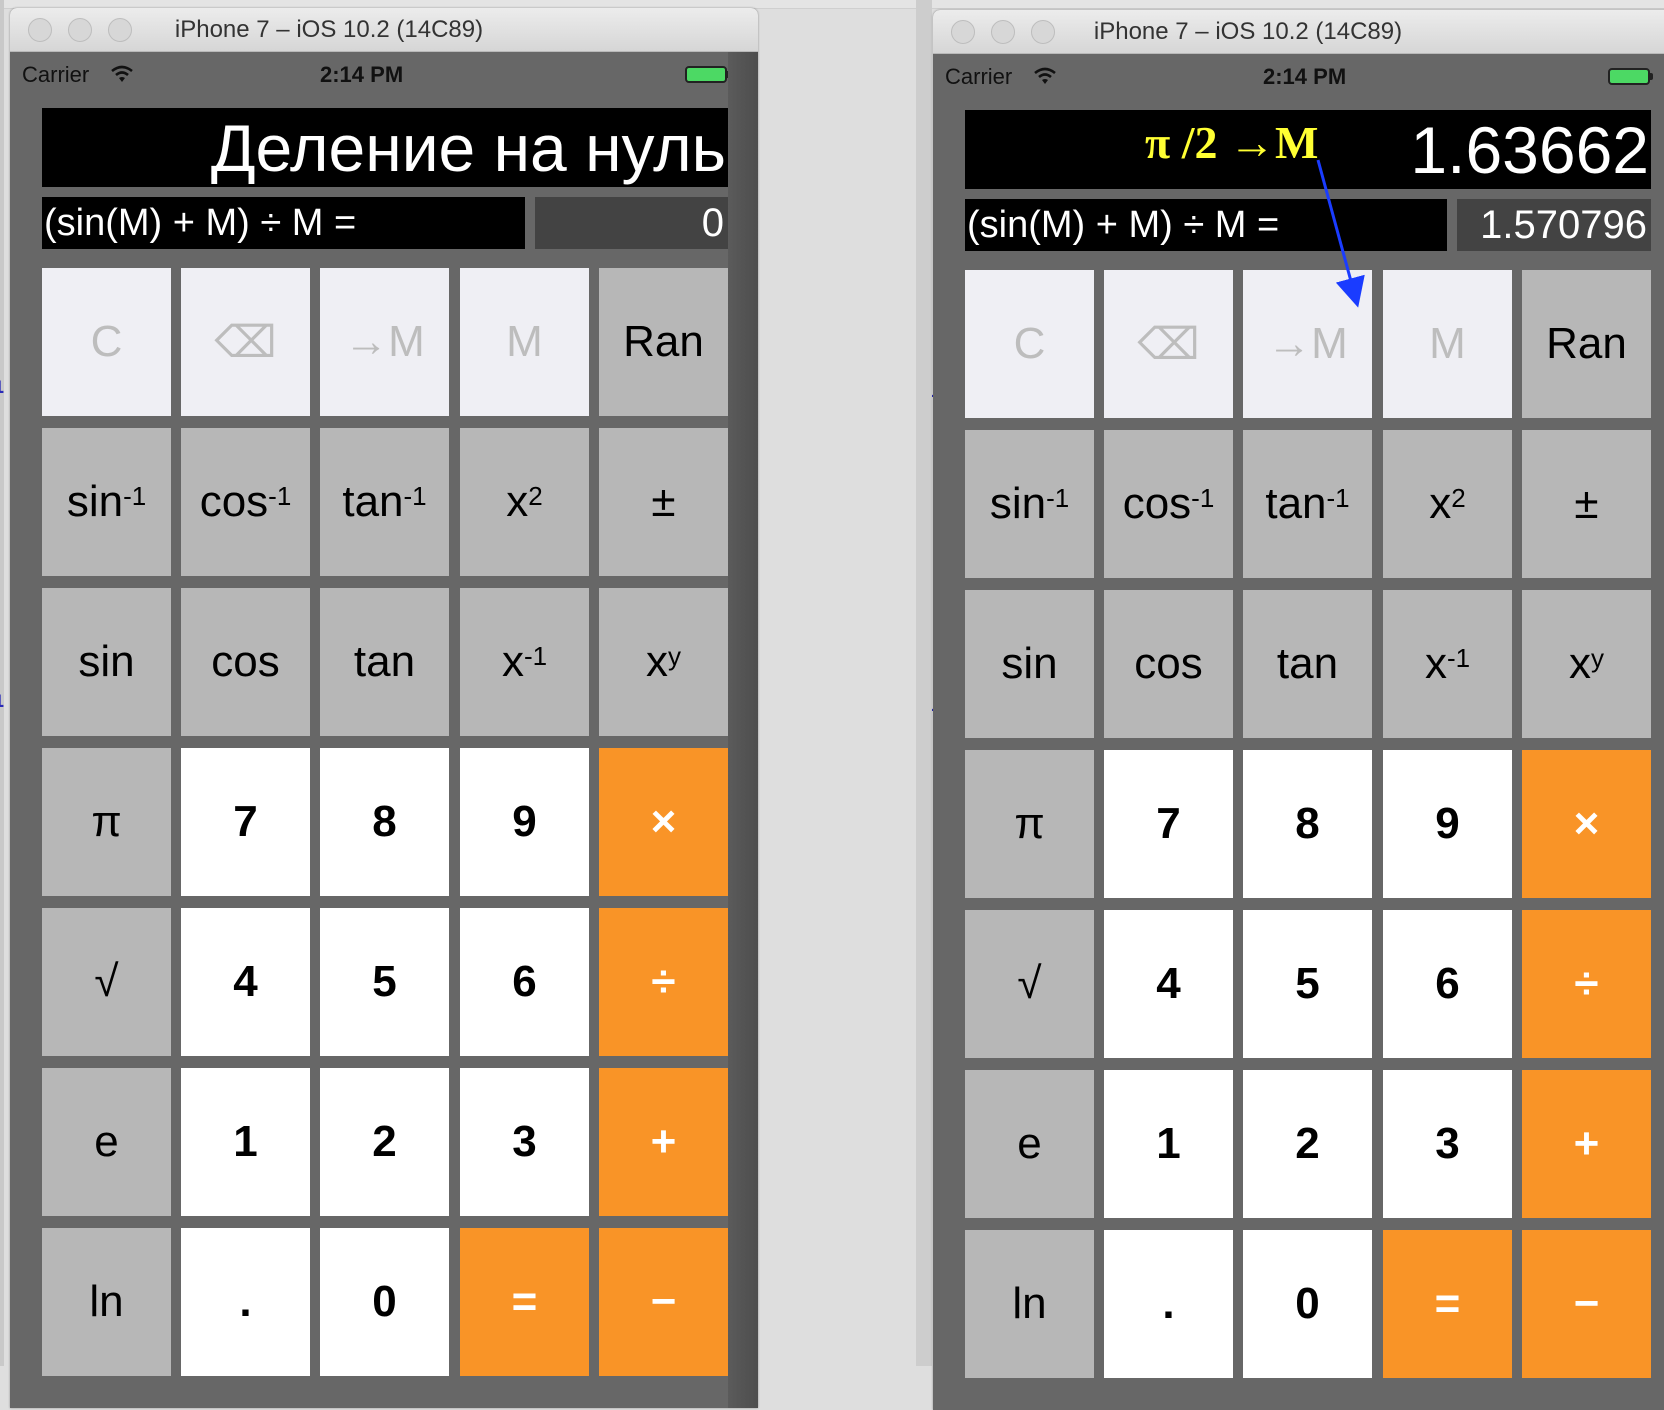 This screenshot has height=1410, width=1664. I want to click on display-value: 1.63662, so click(1529, 150).